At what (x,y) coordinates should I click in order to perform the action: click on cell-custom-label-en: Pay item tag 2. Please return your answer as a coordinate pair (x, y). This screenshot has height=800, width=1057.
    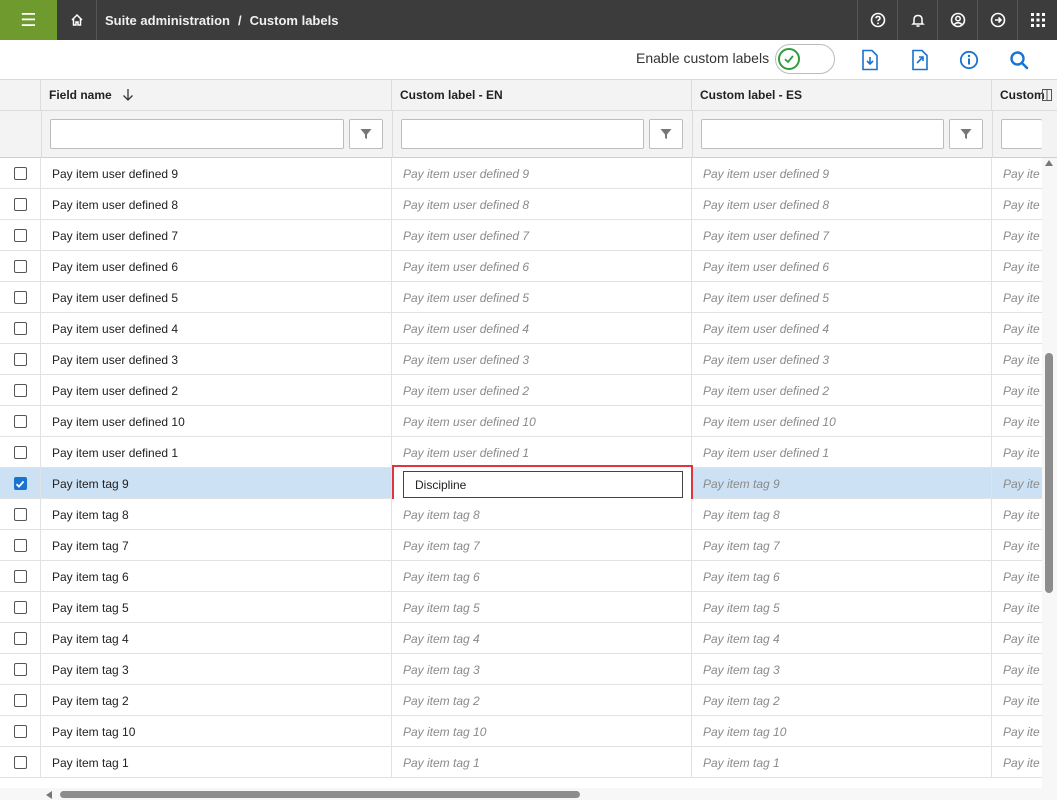
    Looking at the image, I should click on (542, 700).